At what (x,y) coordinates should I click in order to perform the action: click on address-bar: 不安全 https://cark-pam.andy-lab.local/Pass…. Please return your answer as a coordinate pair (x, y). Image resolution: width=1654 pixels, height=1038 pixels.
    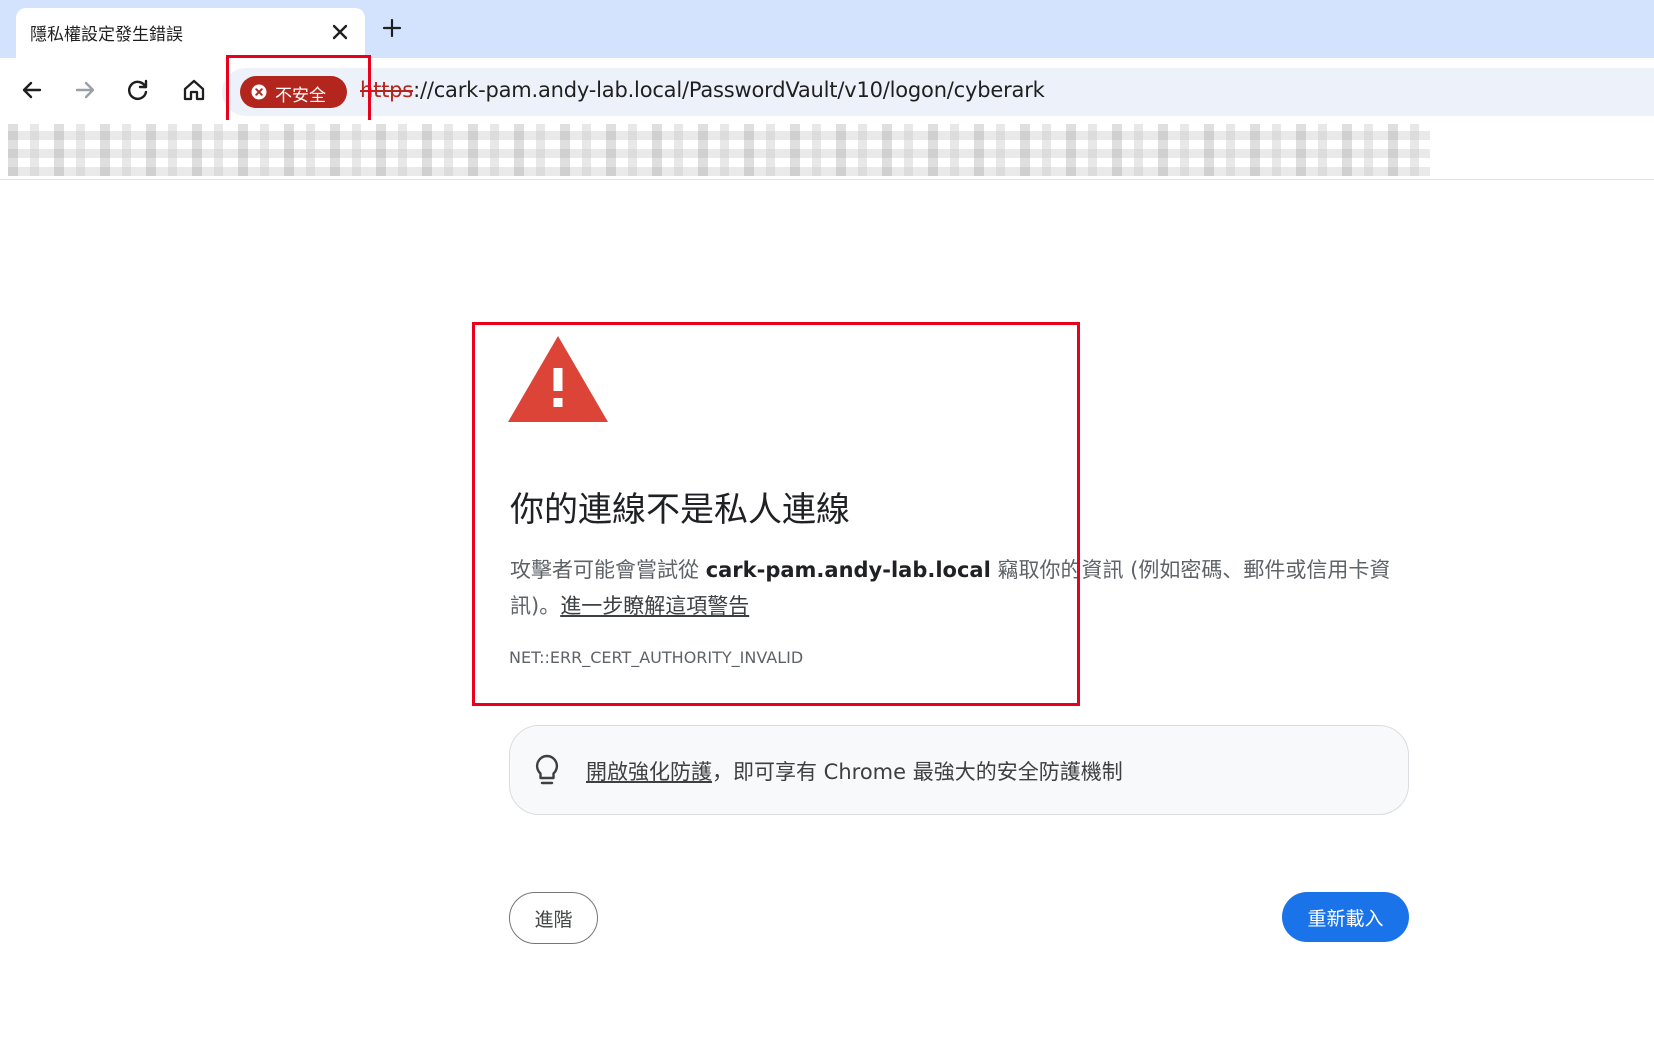
    Looking at the image, I should click on (938, 92).